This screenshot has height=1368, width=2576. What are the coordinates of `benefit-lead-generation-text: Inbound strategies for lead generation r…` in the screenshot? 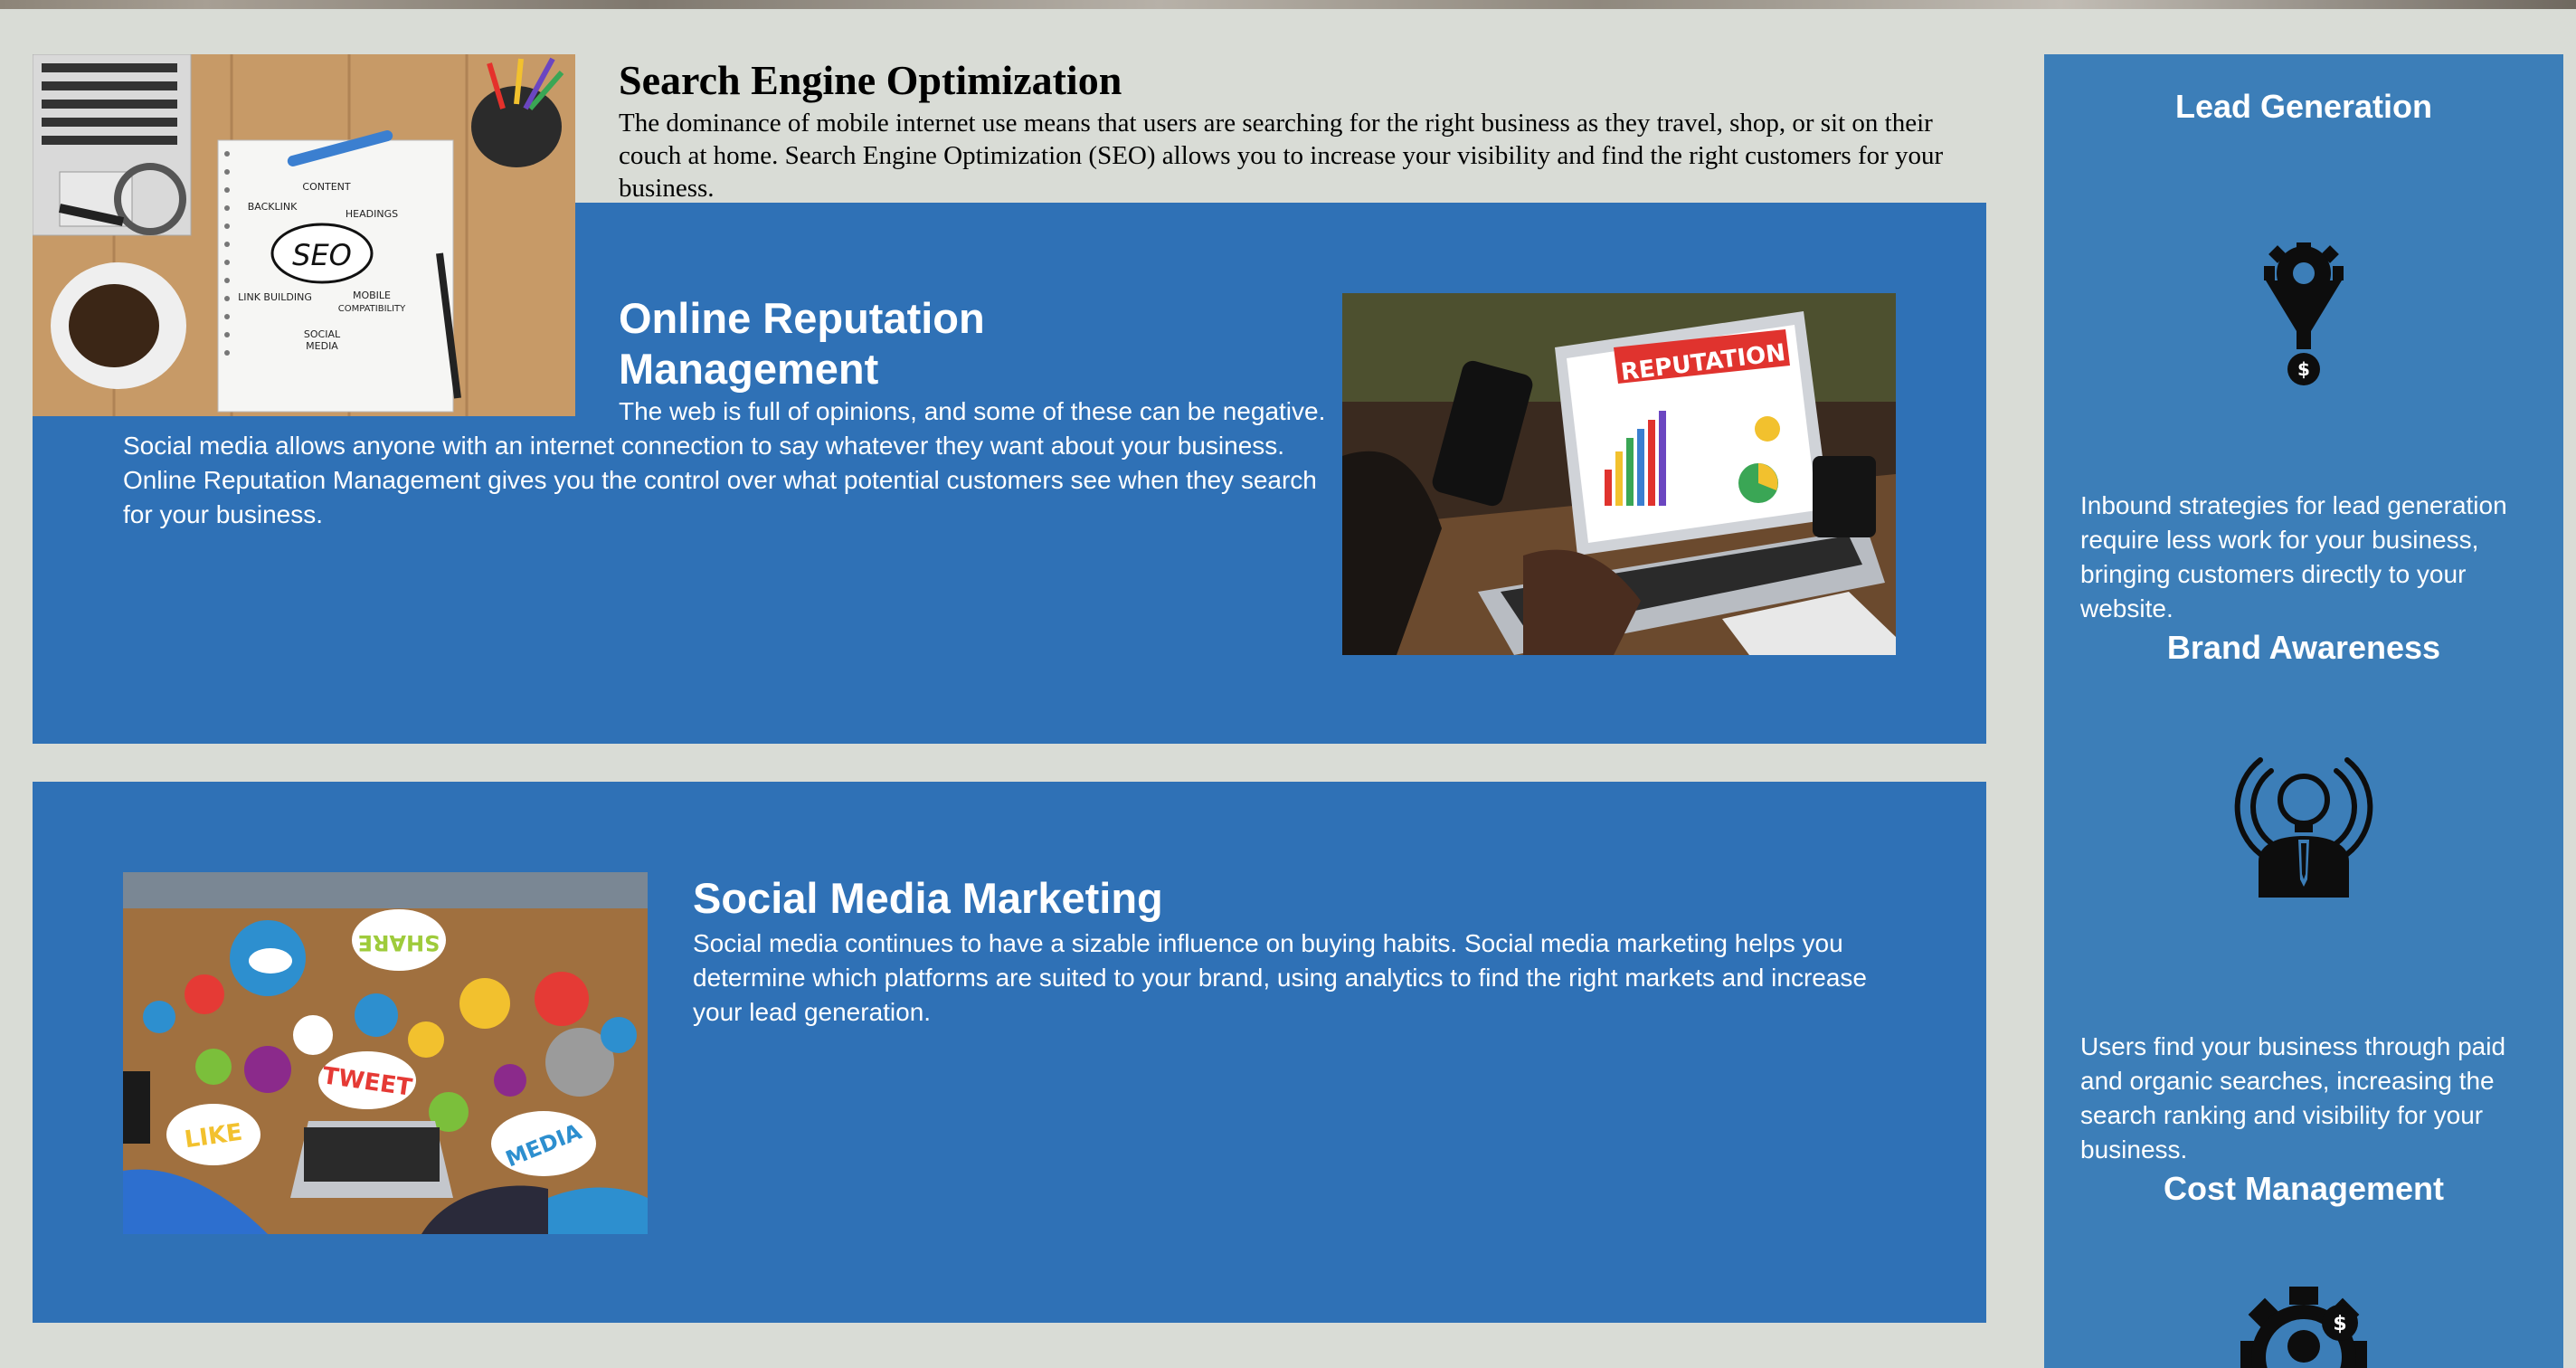 It's located at (2293, 557).